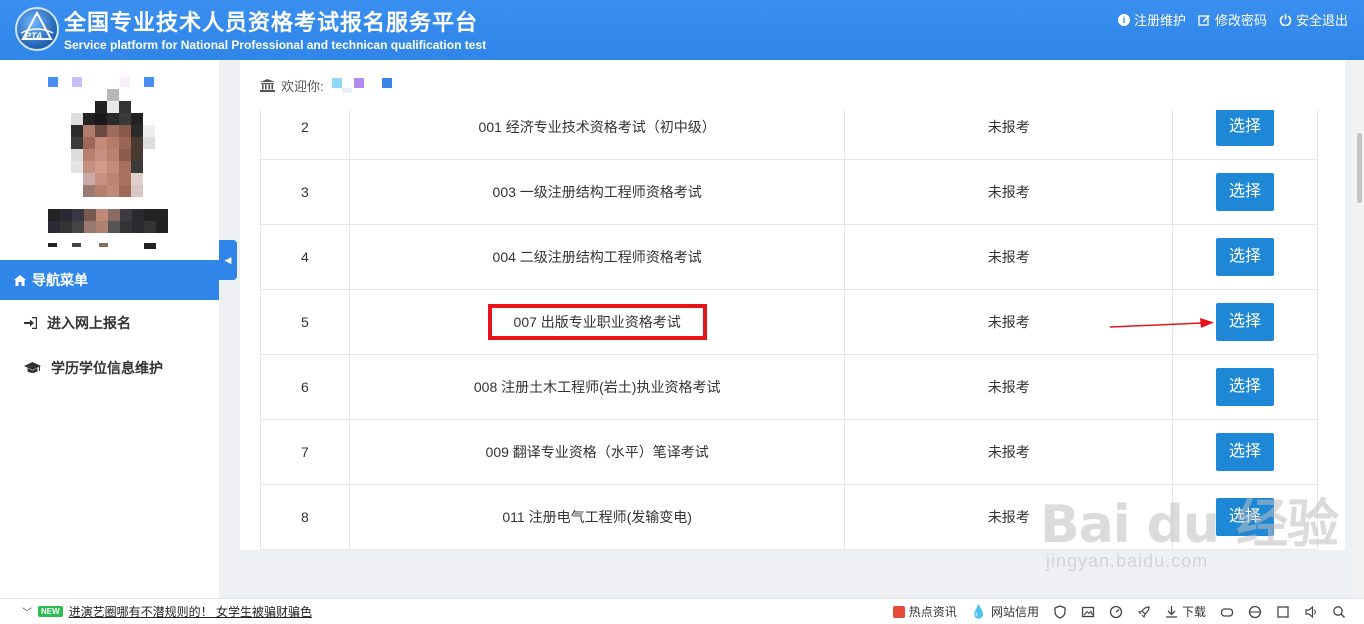  I want to click on sidebar-item-label: 进入网上报名, so click(89, 323).